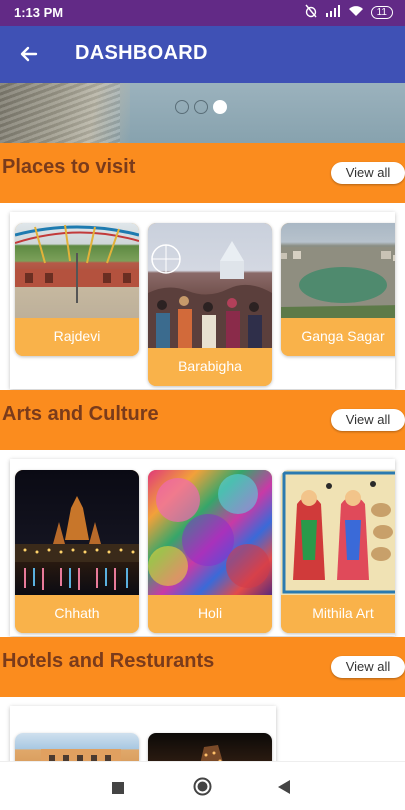 This screenshot has height=810, width=405. What do you see at coordinates (220, 107) in the screenshot?
I see `carousel-dot-active` at bounding box center [220, 107].